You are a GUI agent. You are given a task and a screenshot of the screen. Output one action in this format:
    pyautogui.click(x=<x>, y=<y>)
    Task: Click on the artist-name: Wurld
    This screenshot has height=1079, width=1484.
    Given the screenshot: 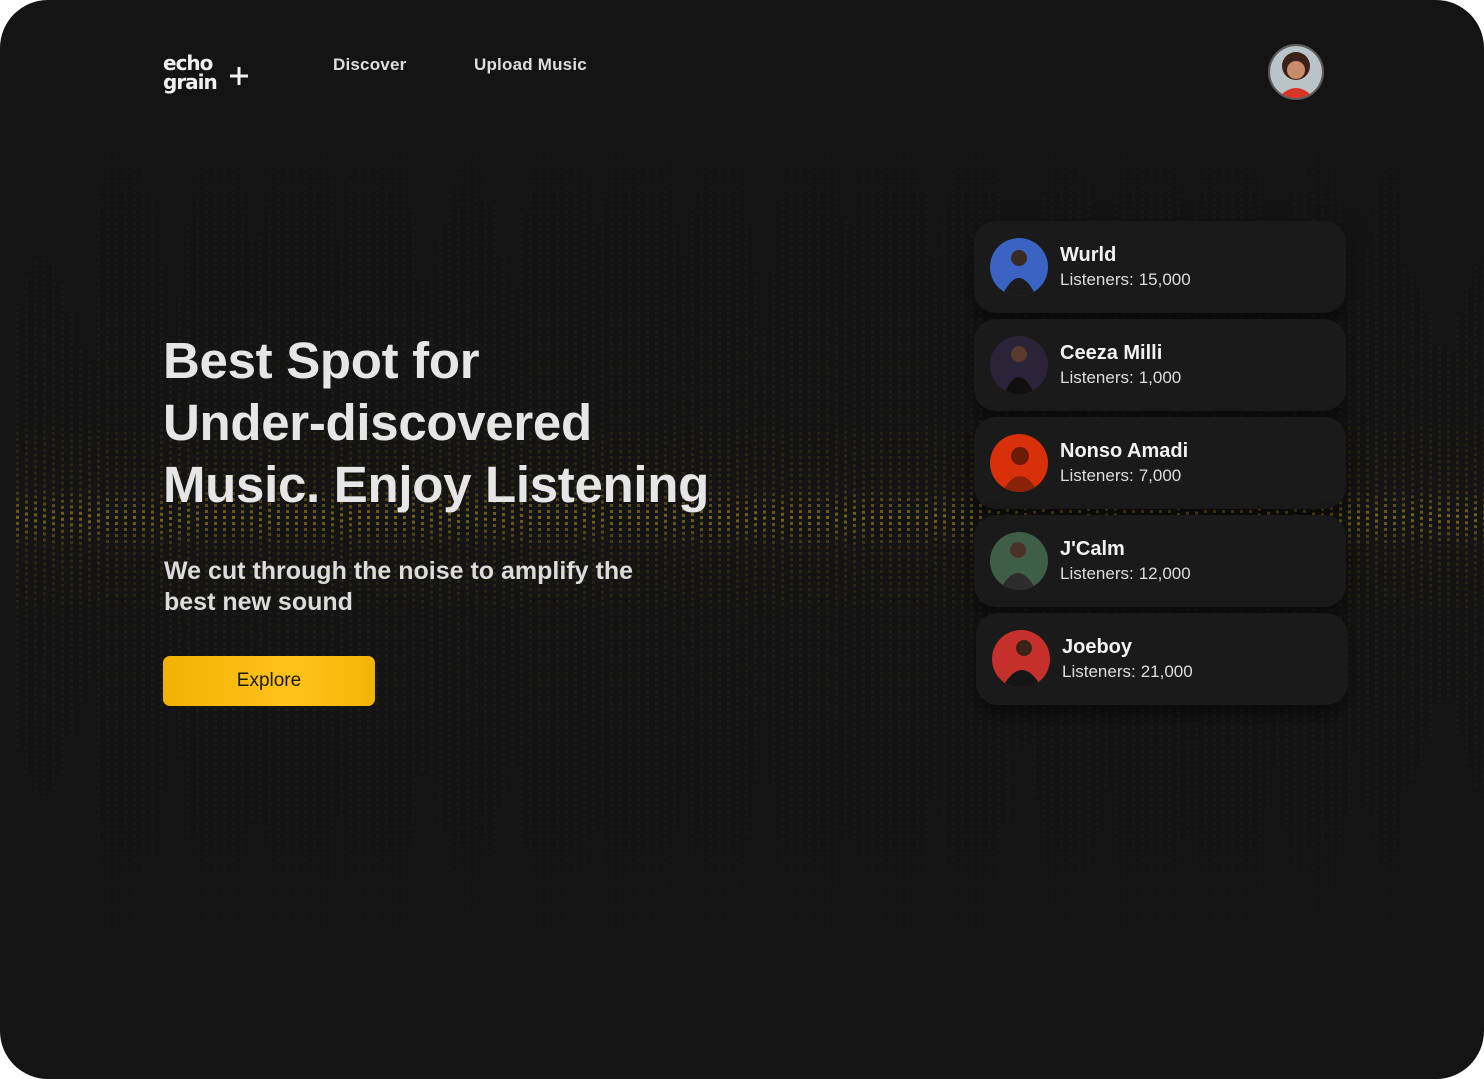 What is the action you would take?
    pyautogui.click(x=1088, y=255)
    